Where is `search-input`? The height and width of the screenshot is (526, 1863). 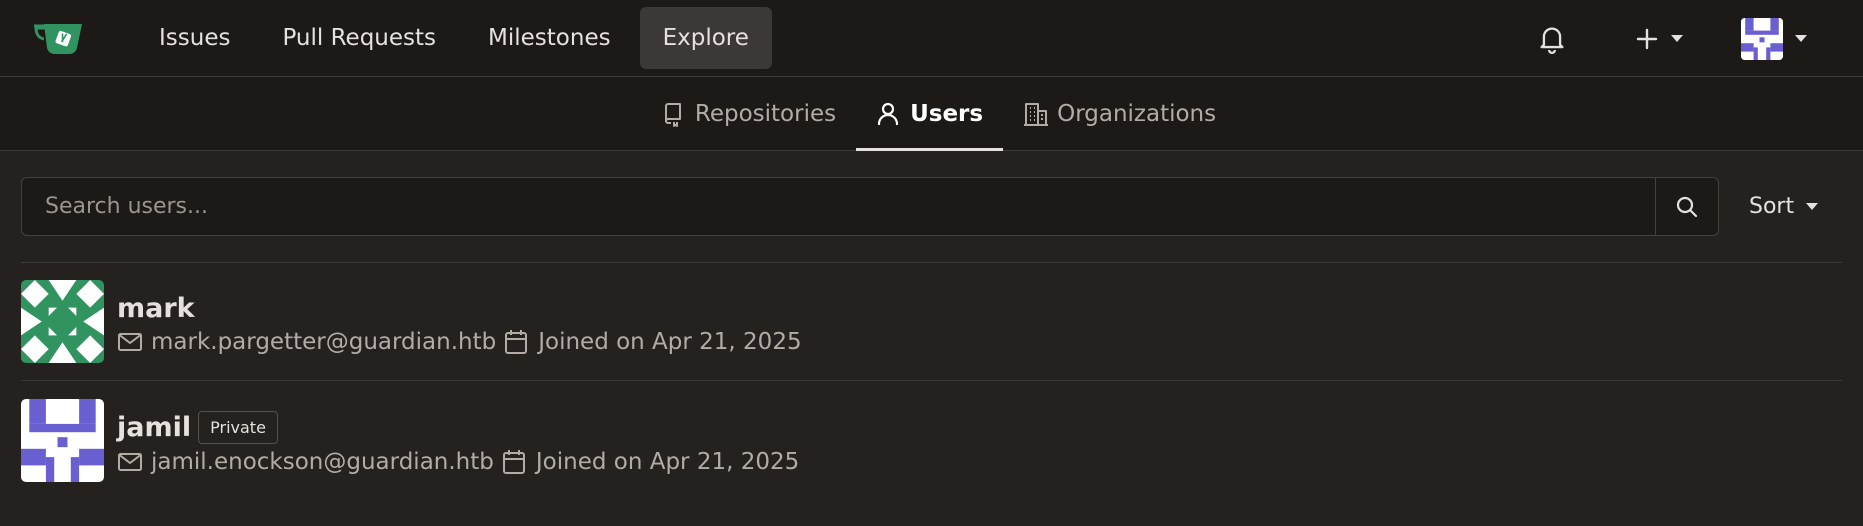 search-input is located at coordinates (838, 206).